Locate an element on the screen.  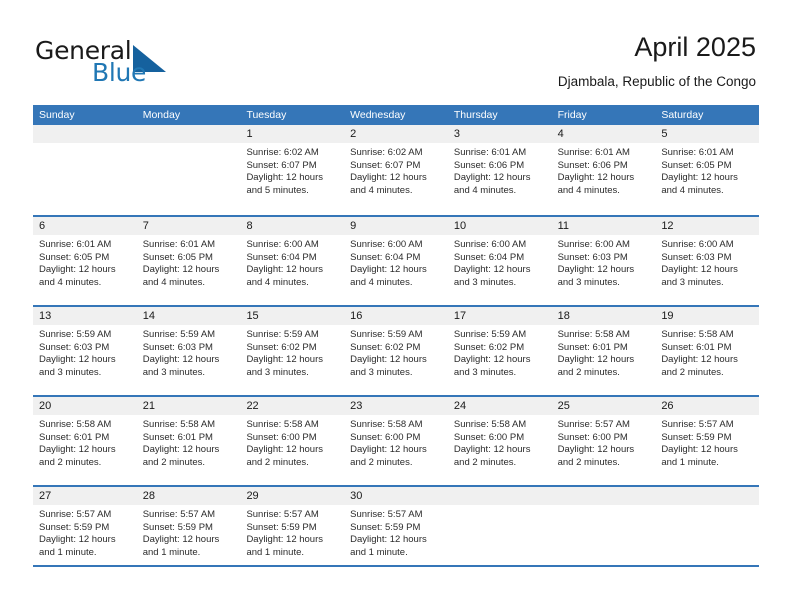
day-number: 30 is located at coordinates (396, 496).